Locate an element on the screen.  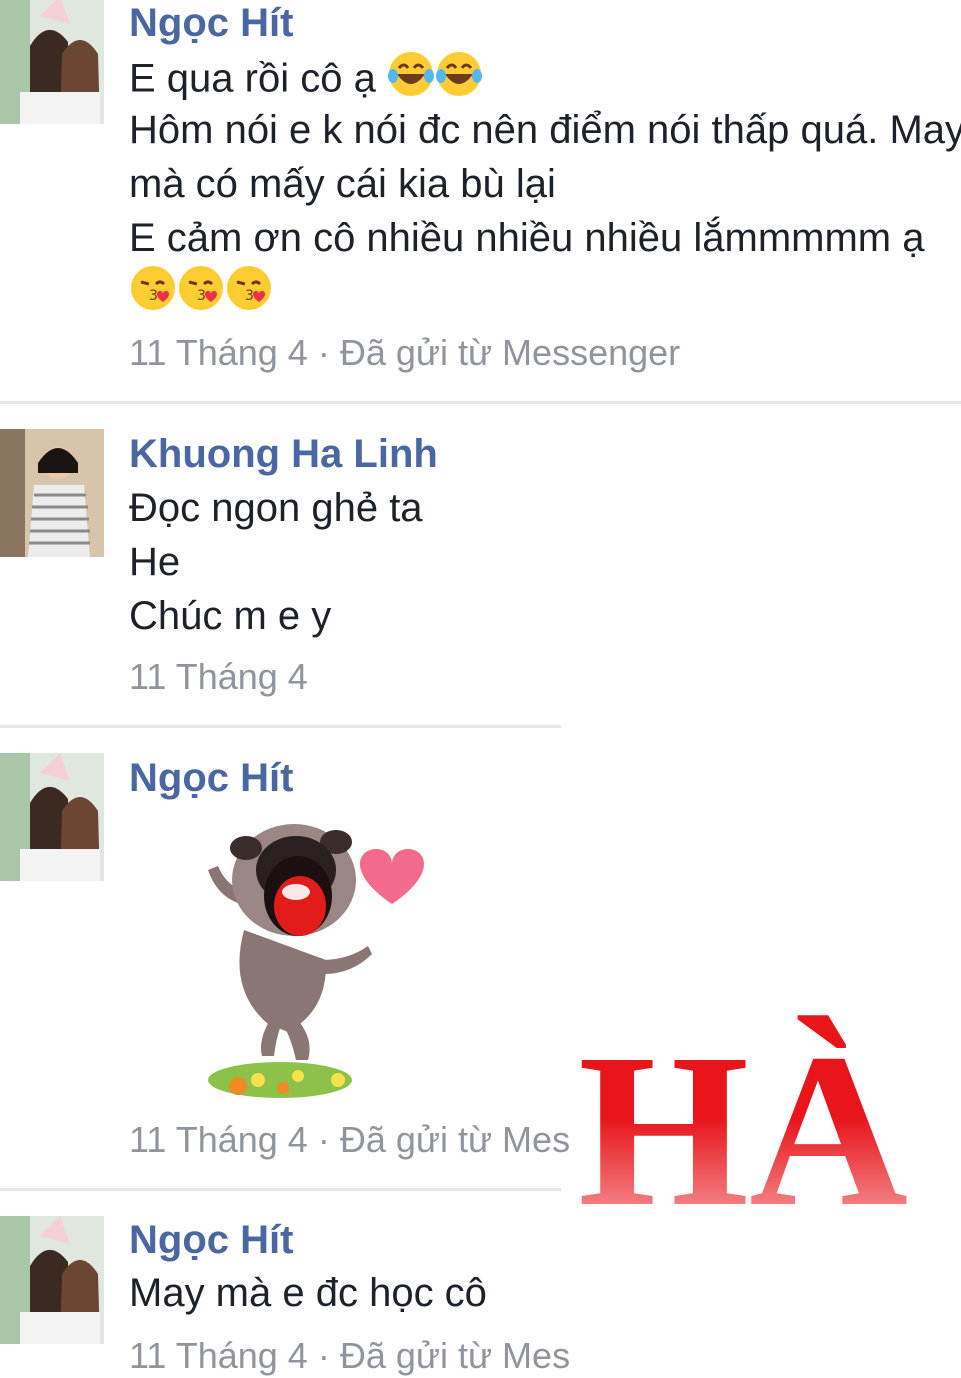
emoji-line: 3 3 3 is located at coordinates (201, 295).